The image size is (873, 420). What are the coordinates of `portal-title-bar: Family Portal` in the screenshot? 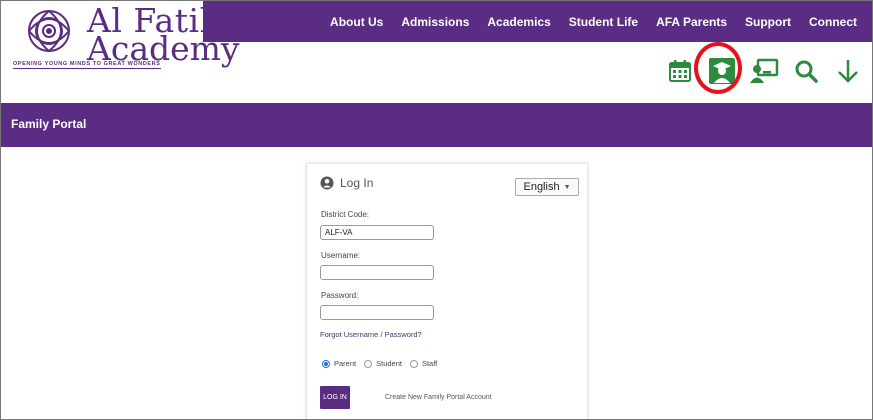 It's located at (436, 125).